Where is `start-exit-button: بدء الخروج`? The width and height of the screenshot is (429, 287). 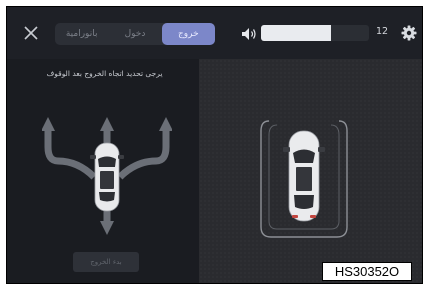 start-exit-button: بدء الخروج is located at coordinates (106, 262).